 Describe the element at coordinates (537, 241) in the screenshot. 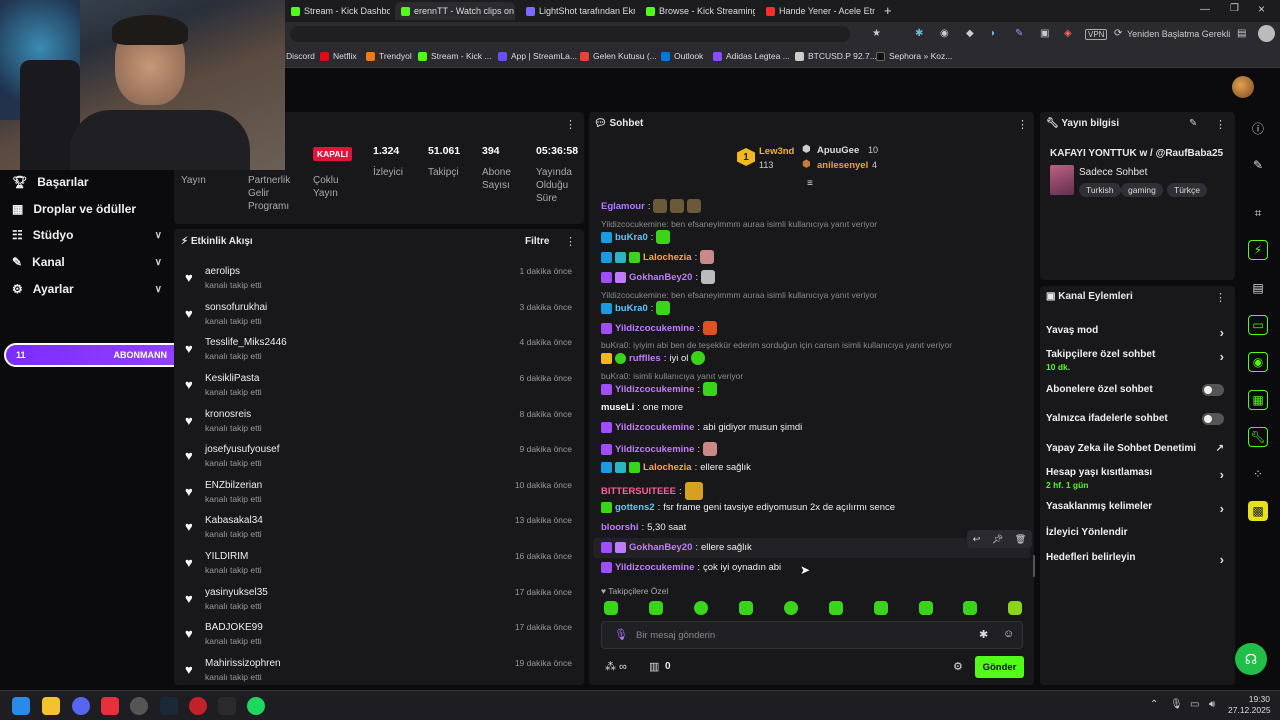

I see `filter-button: Filtre` at that location.